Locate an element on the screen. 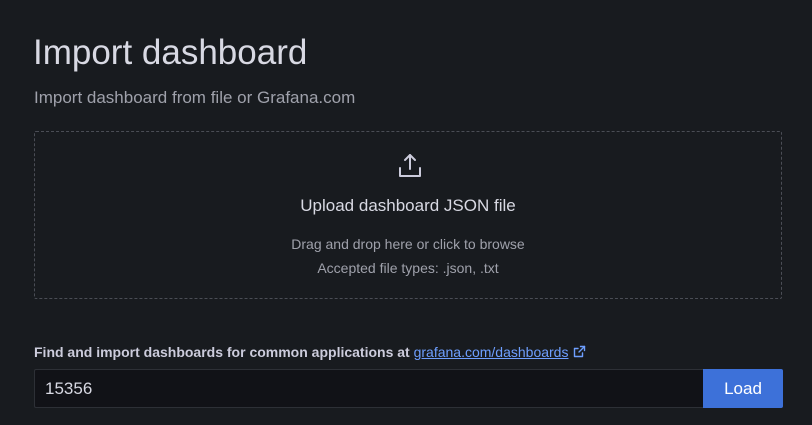 This screenshot has width=812, height=425. external-link-icon is located at coordinates (580, 351).